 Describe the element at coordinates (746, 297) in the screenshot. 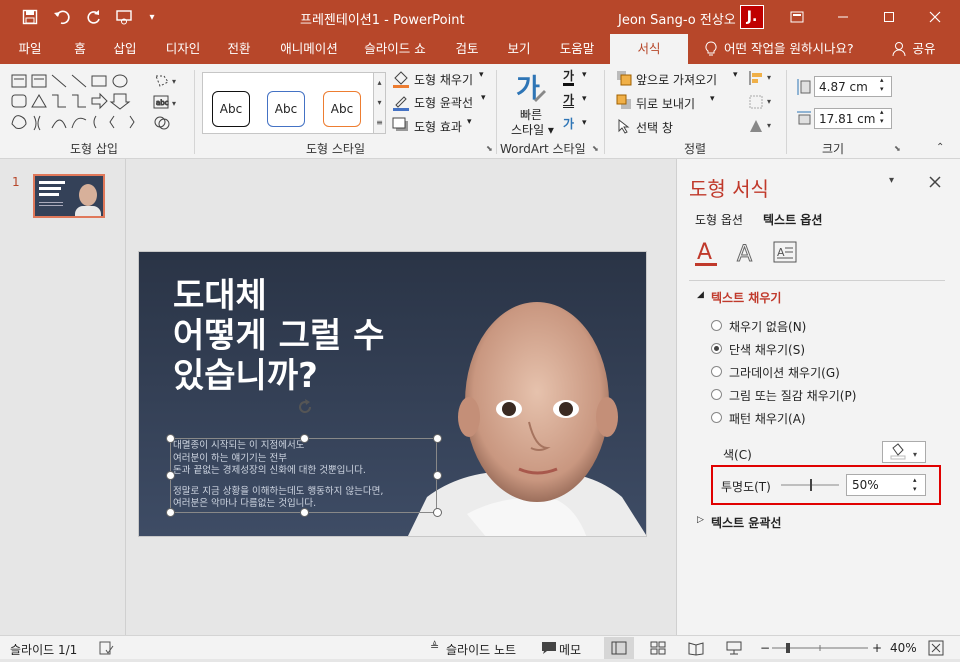

I see `section-text-fill: 텍스트 채우기` at that location.